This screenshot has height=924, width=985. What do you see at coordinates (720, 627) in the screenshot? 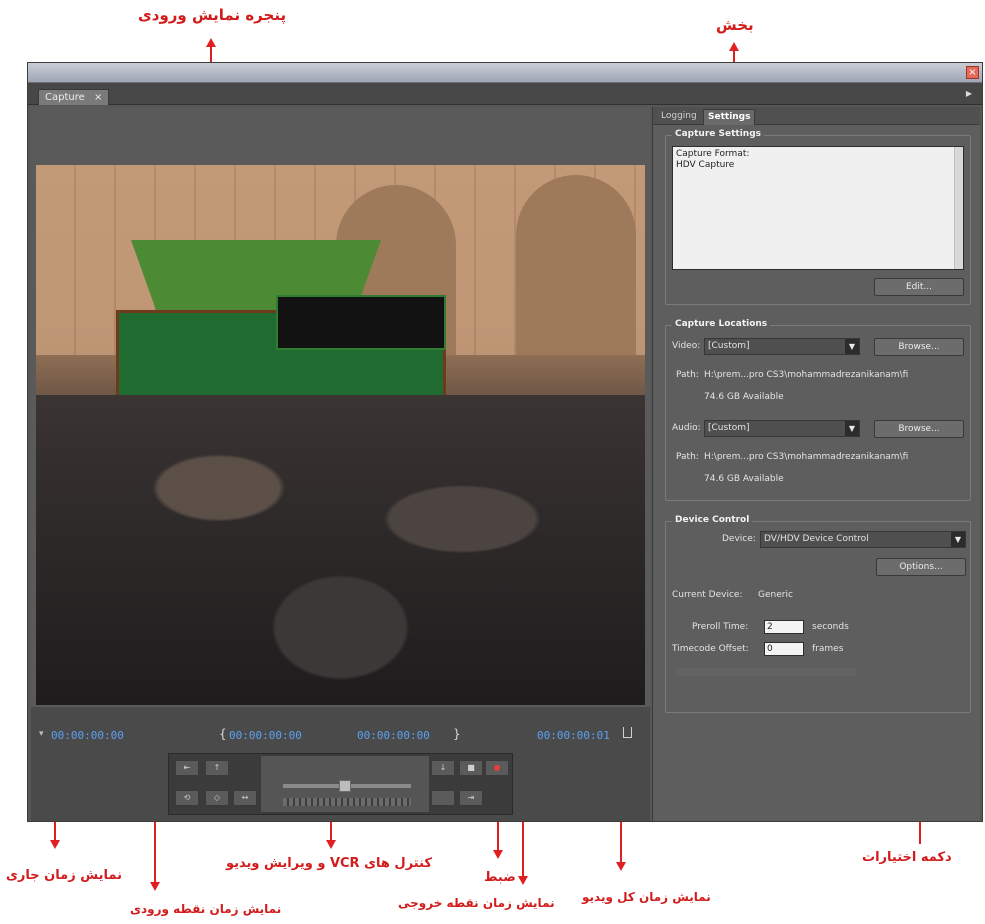
I see `preroll-label: Preroll Time:` at bounding box center [720, 627].